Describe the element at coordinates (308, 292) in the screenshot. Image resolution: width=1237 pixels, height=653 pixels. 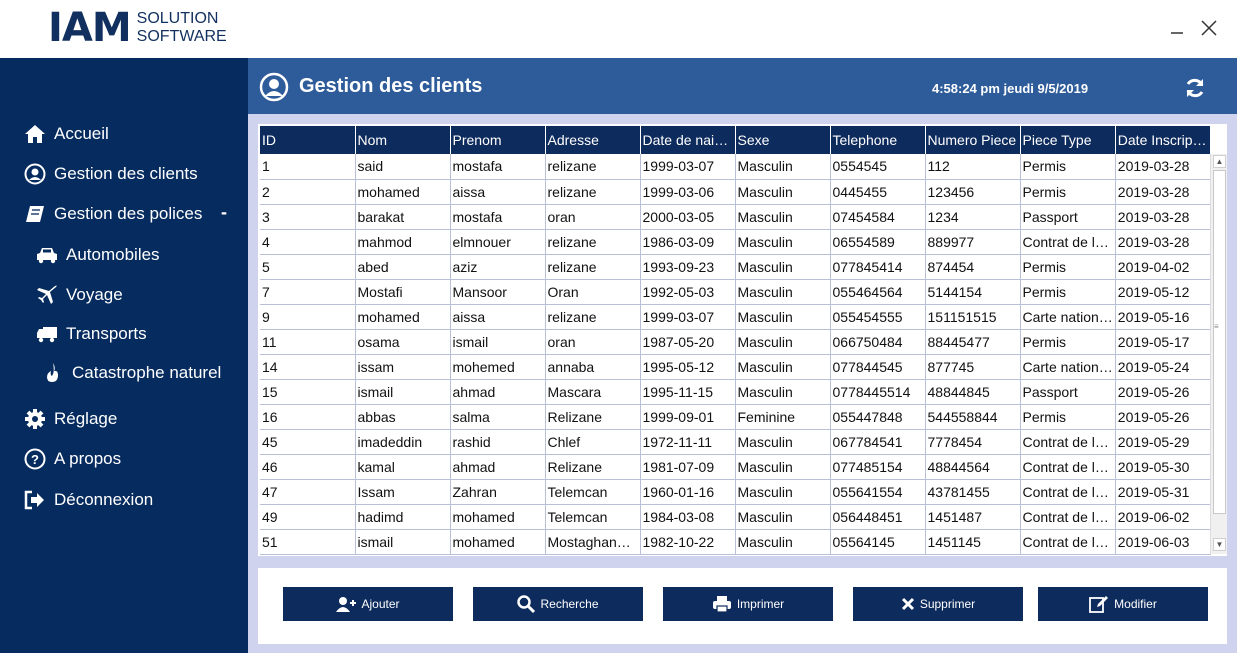
I see `table-cell: 7` at that location.